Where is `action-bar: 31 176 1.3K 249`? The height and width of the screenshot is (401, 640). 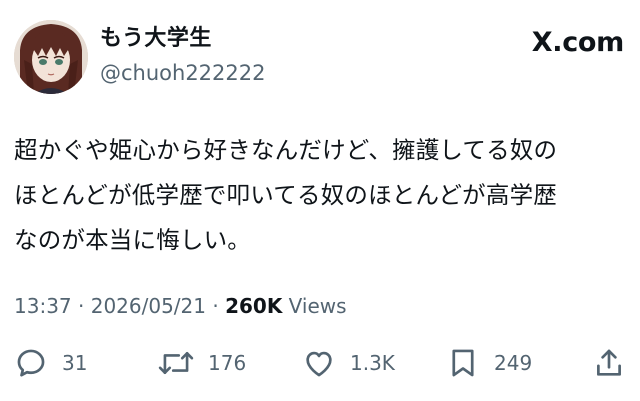 action-bar: 31 176 1.3K 249 is located at coordinates (320, 363).